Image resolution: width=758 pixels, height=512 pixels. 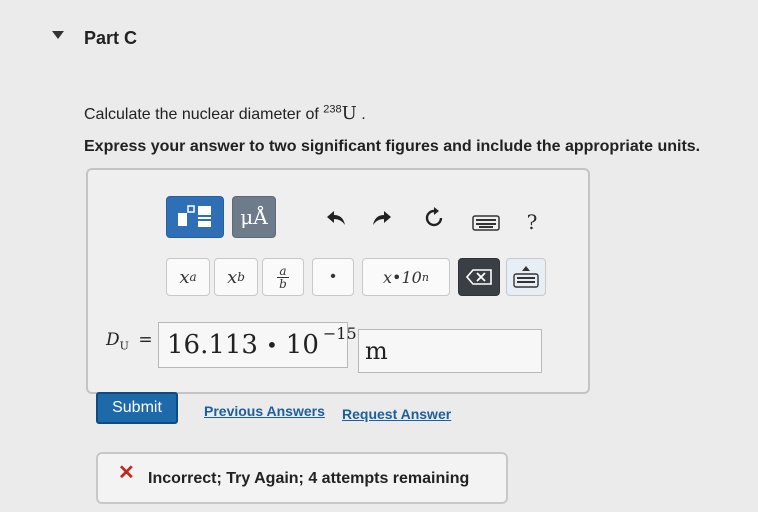 I want to click on unit-value: m, so click(x=376, y=351).